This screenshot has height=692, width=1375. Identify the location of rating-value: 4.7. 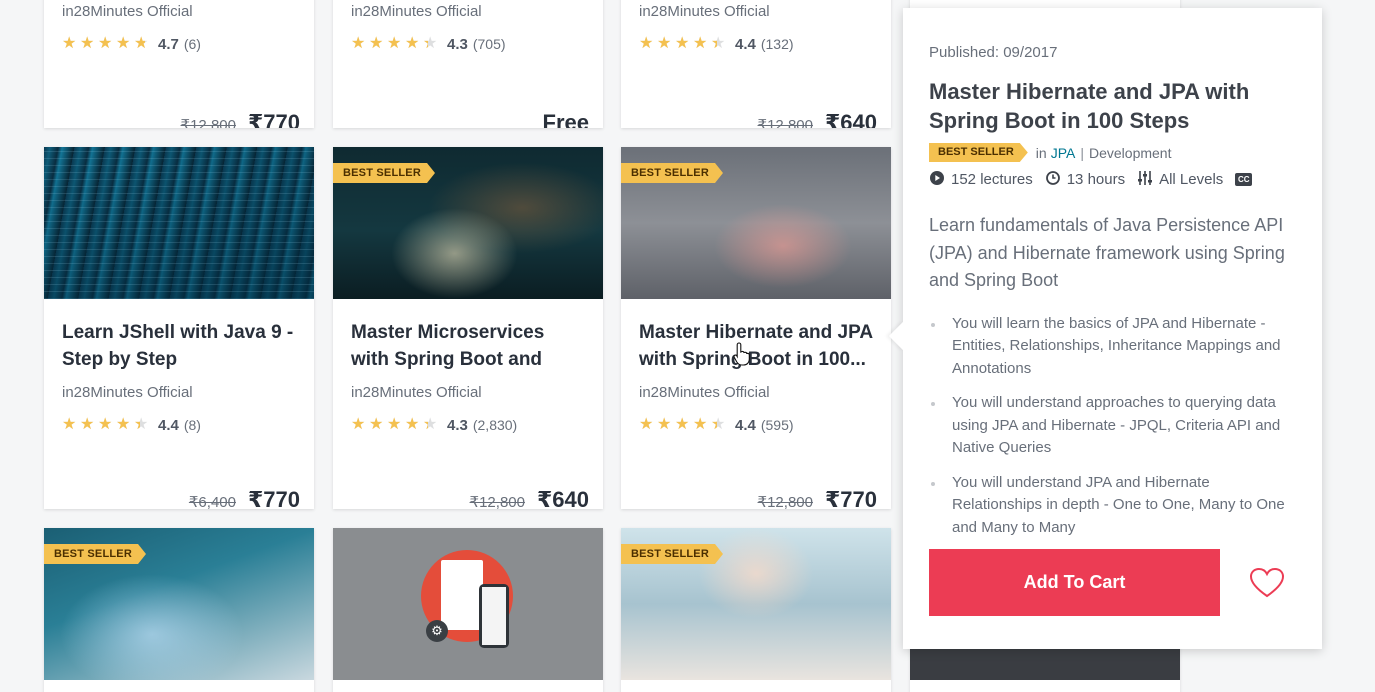
(168, 44).